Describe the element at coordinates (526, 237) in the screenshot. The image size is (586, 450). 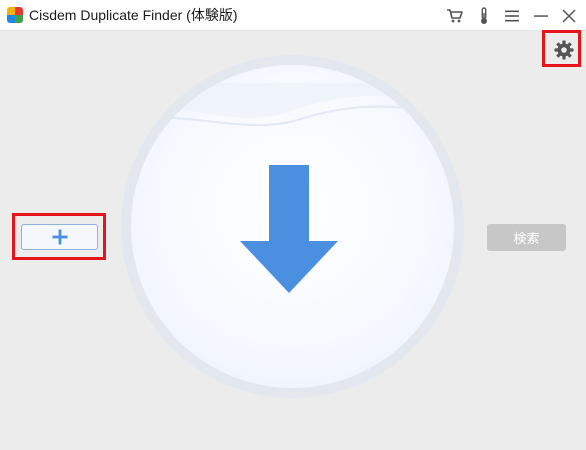
I see `search-button: 検索` at that location.